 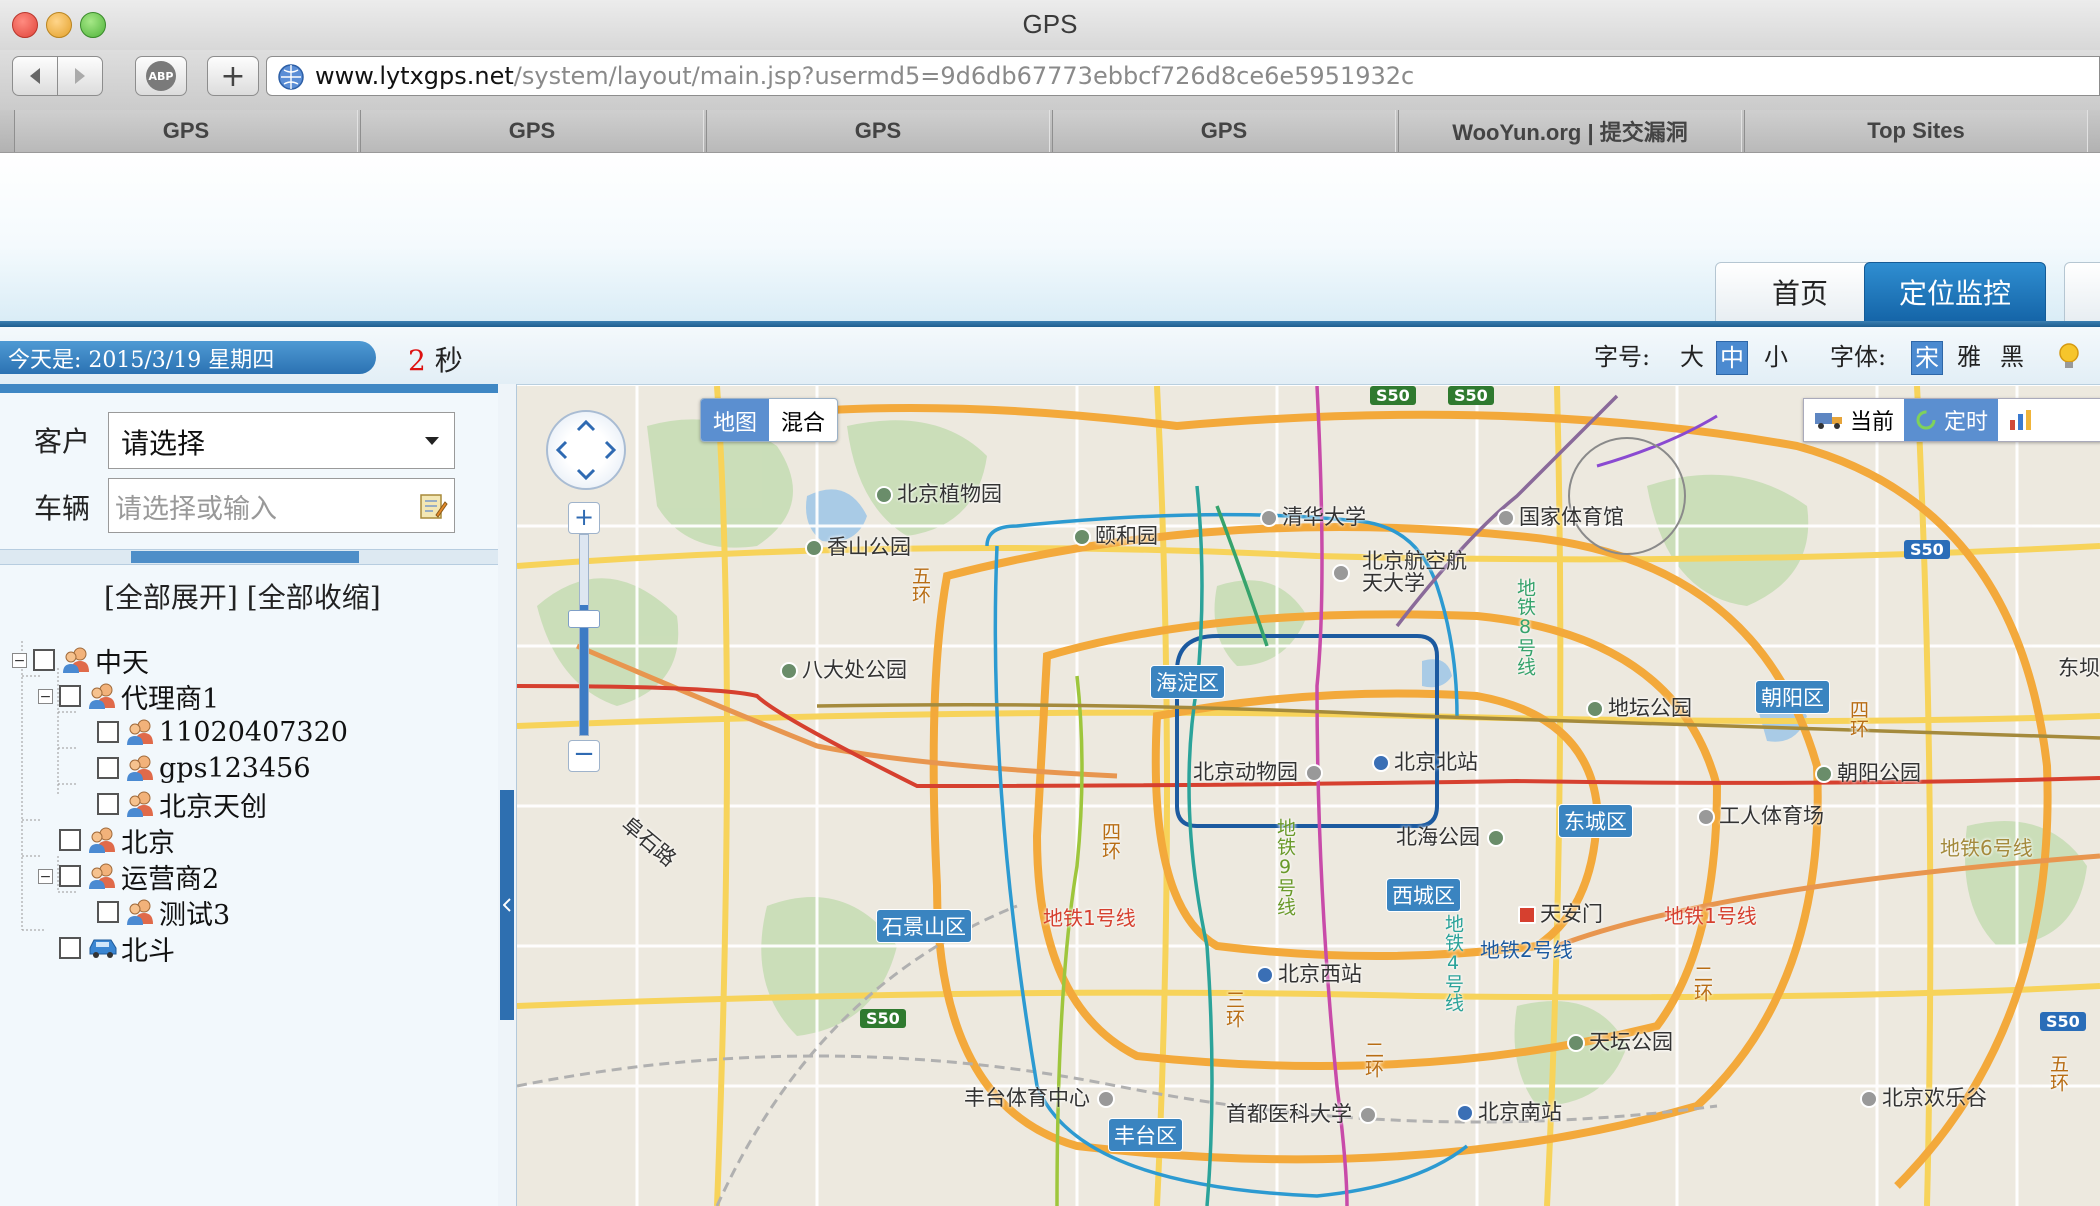 I want to click on nav-tab-location-monitor: 定位监控, so click(x=1955, y=292).